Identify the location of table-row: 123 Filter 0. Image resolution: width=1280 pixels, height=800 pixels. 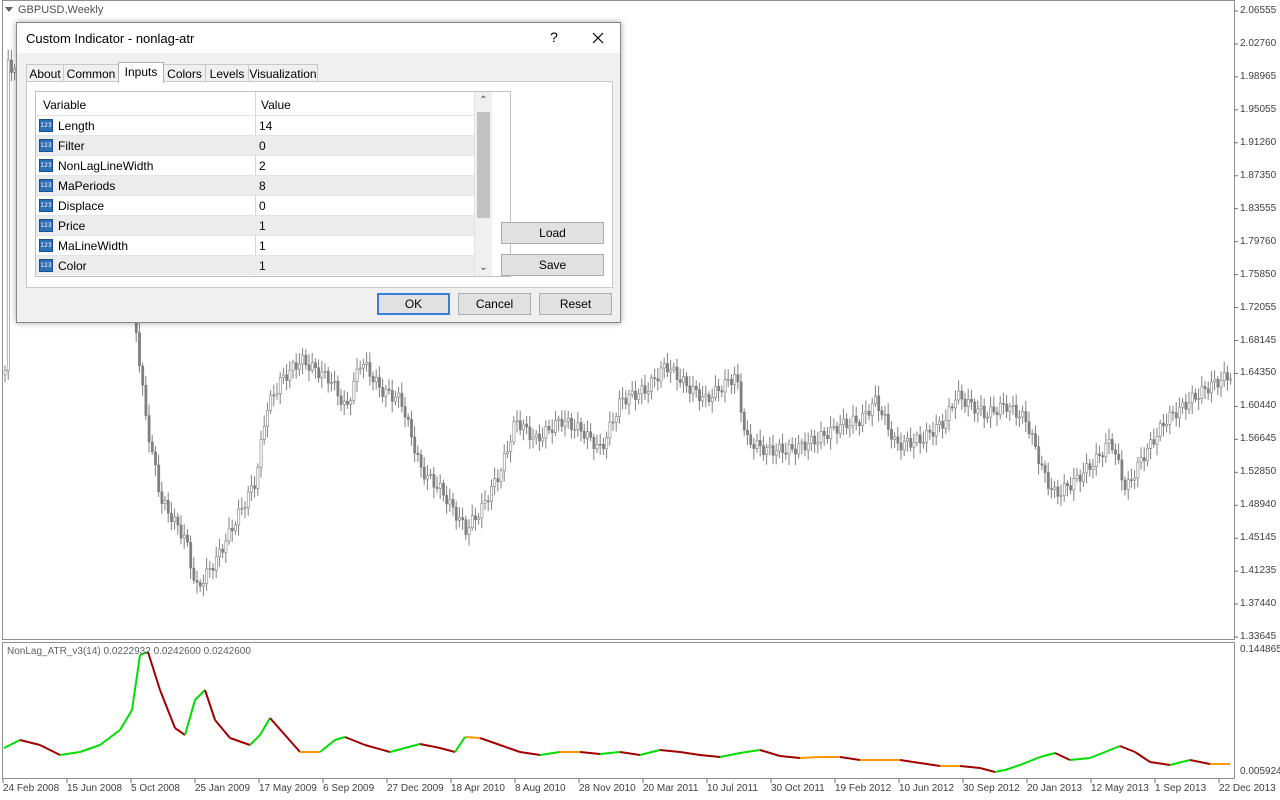
(255, 145).